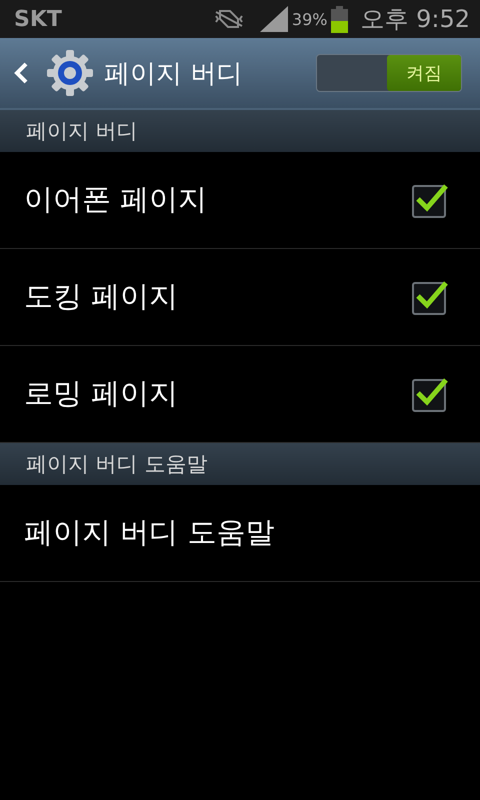 Image resolution: width=480 pixels, height=800 pixels. I want to click on battery-icon, so click(339, 19).